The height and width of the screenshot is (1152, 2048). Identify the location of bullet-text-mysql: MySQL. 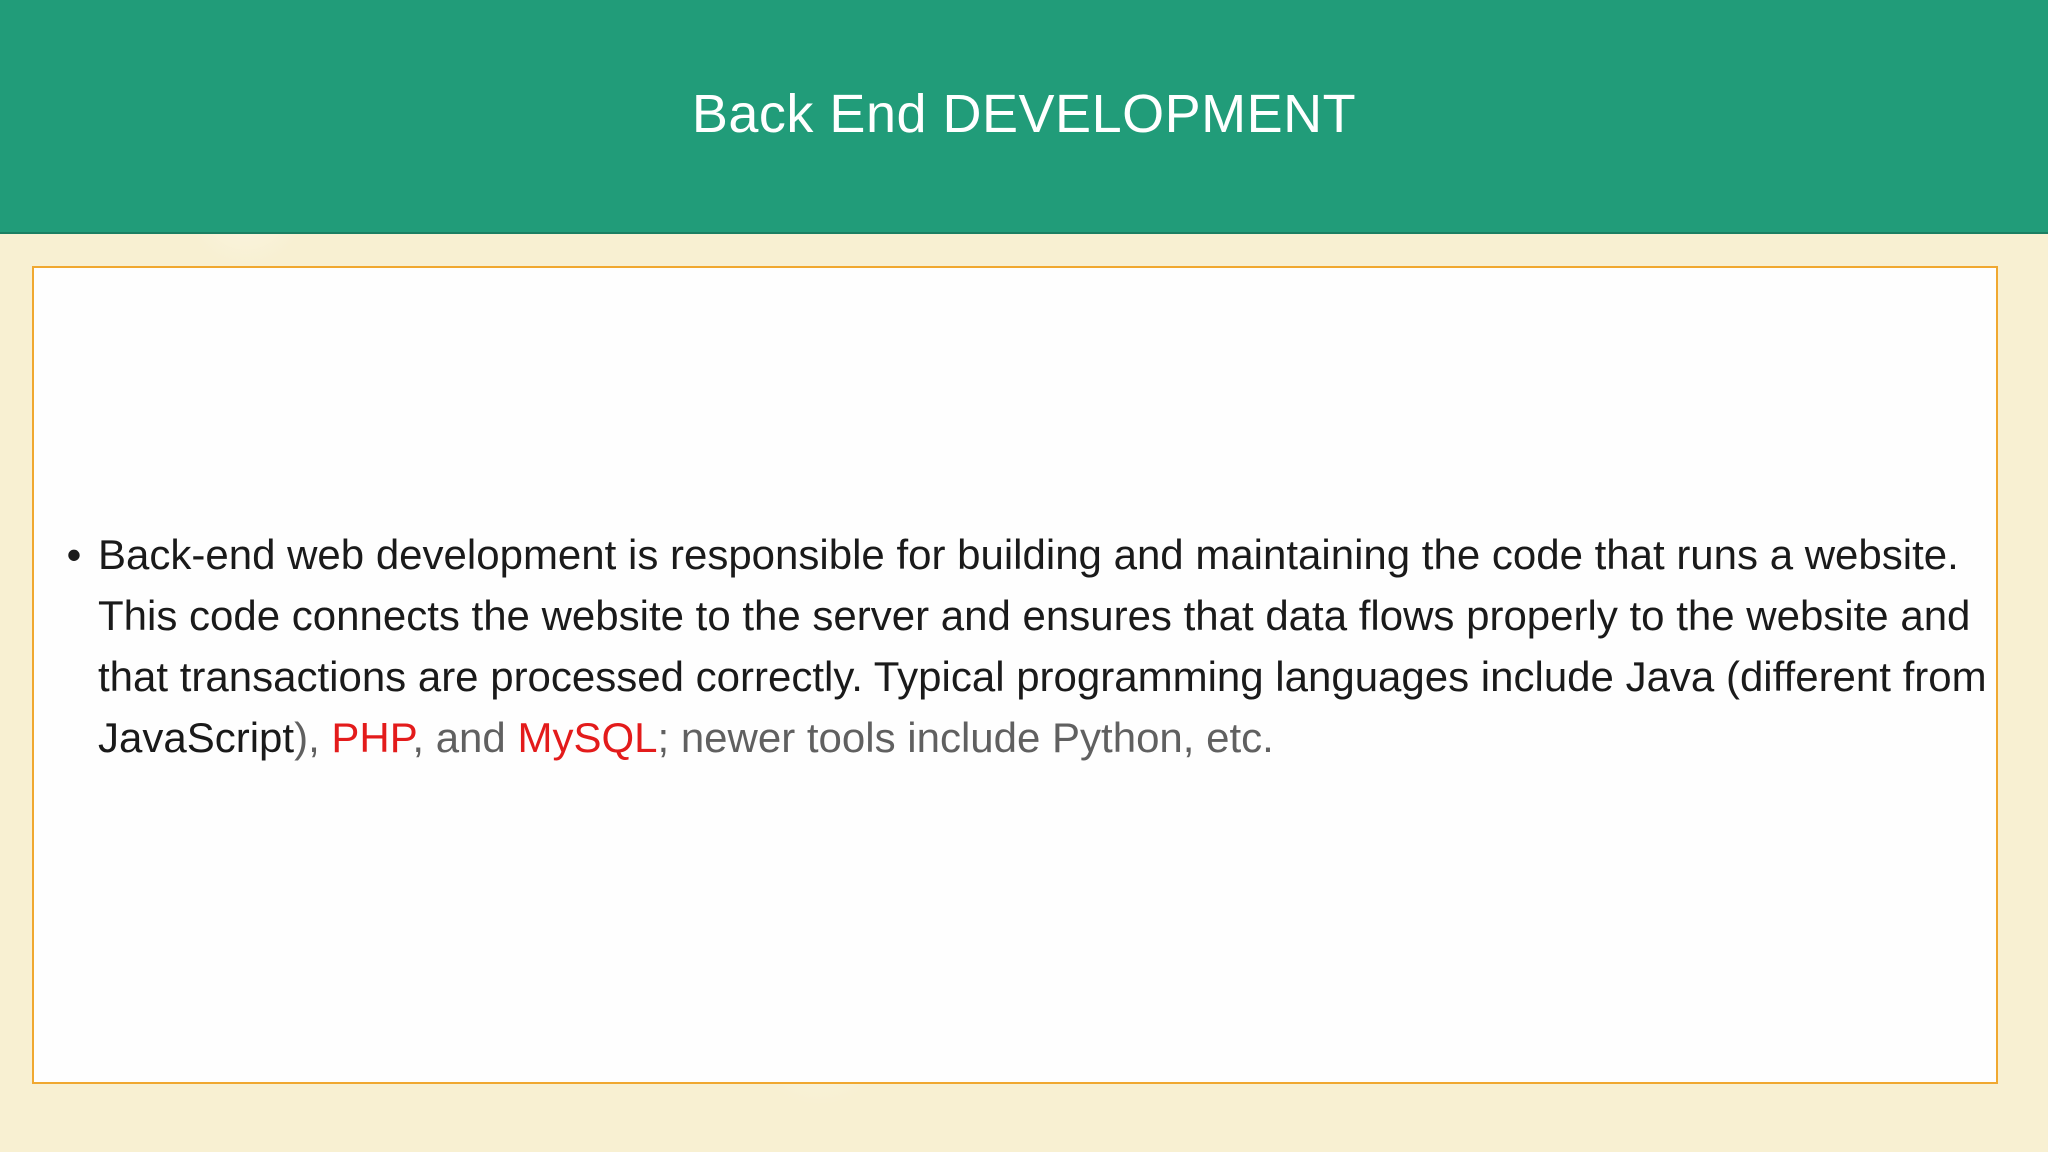
(587, 737).